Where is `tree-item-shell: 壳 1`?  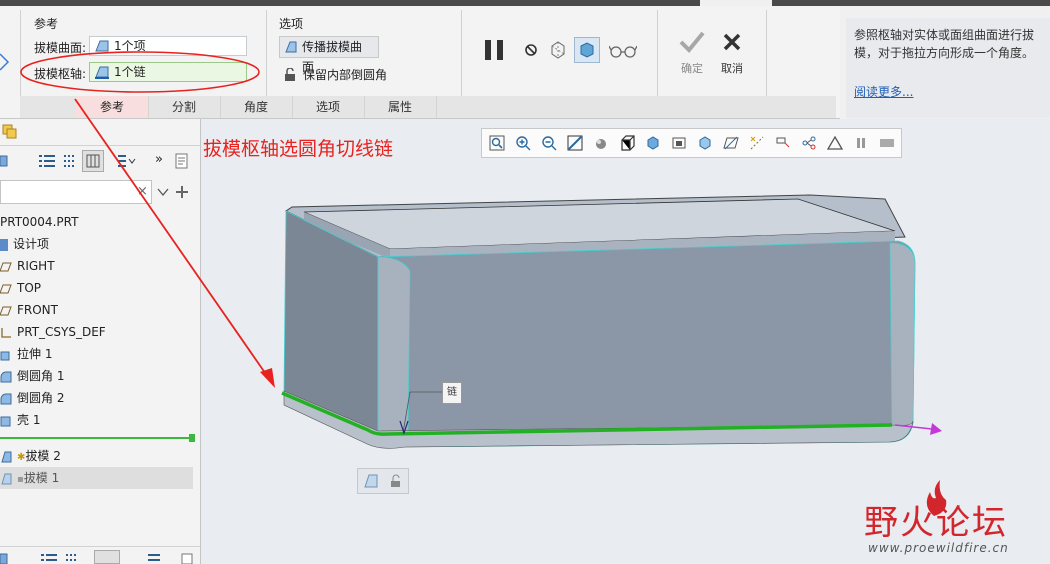
tree-item-shell: 壳 1 is located at coordinates (20, 420).